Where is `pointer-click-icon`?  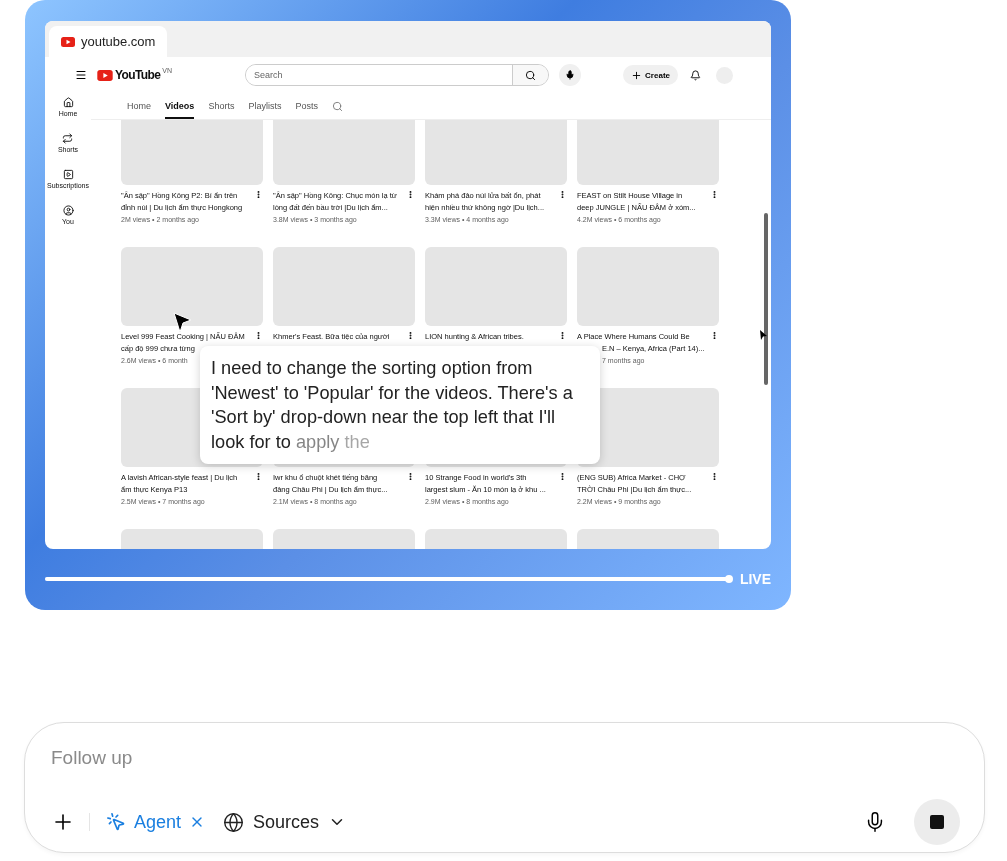
pointer-click-icon is located at coordinates (116, 822).